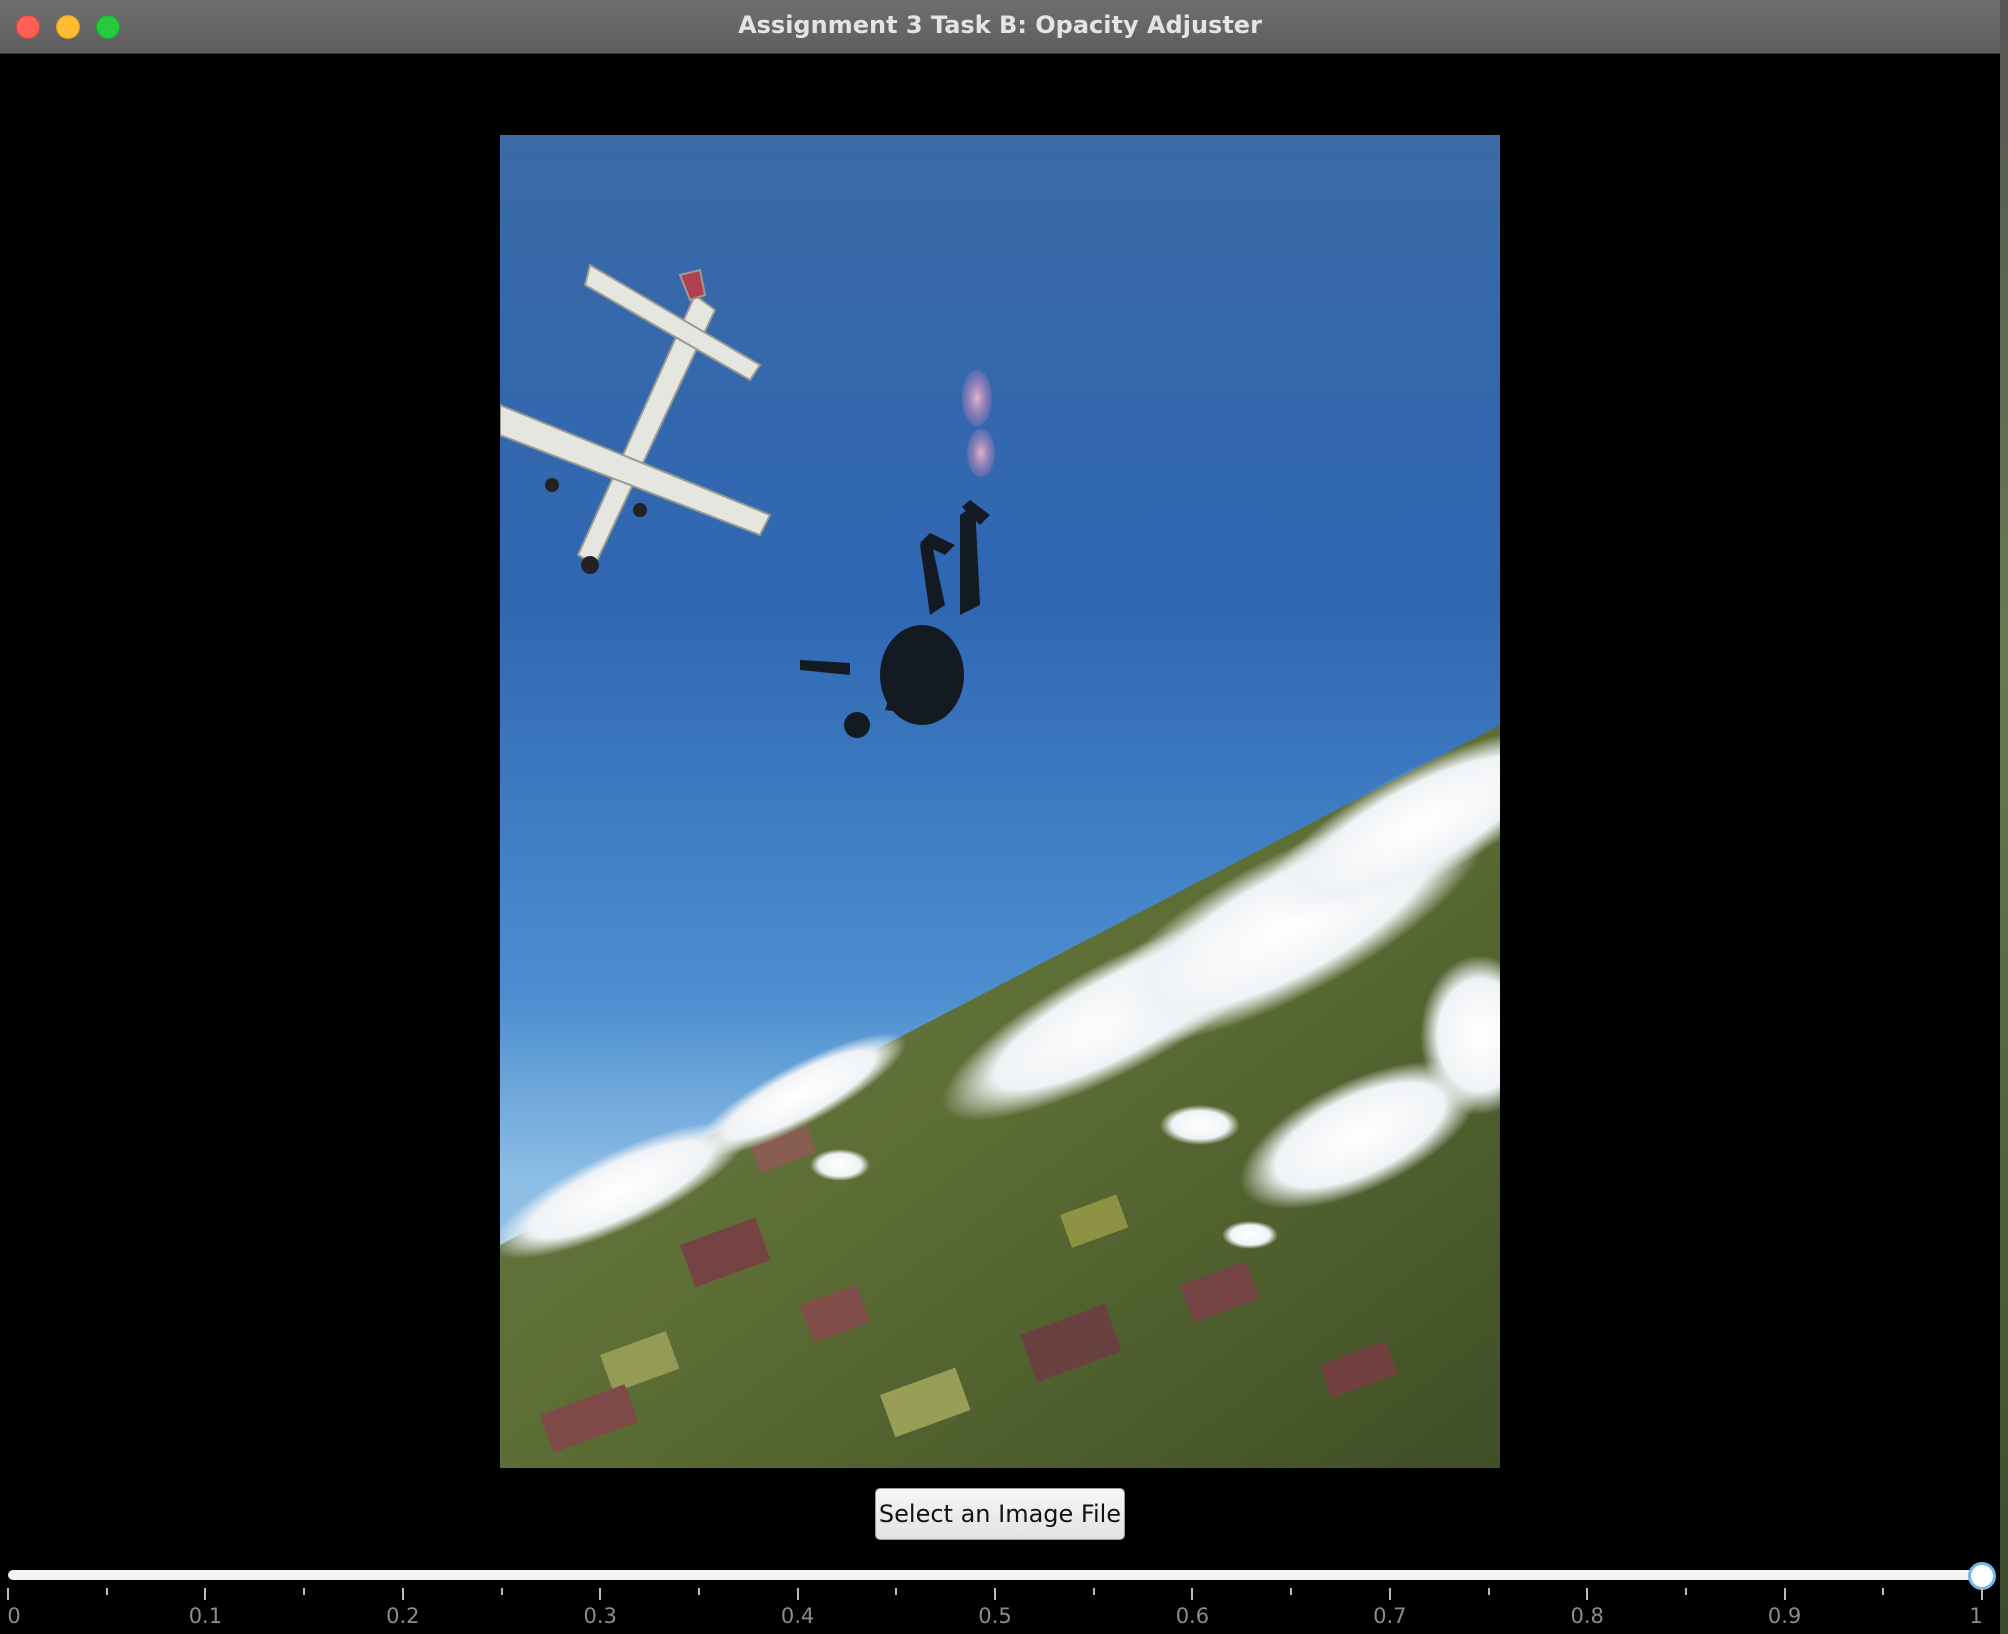  Describe the element at coordinates (205, 1616) in the screenshot. I see `slider-tick-label: 0.1` at that location.